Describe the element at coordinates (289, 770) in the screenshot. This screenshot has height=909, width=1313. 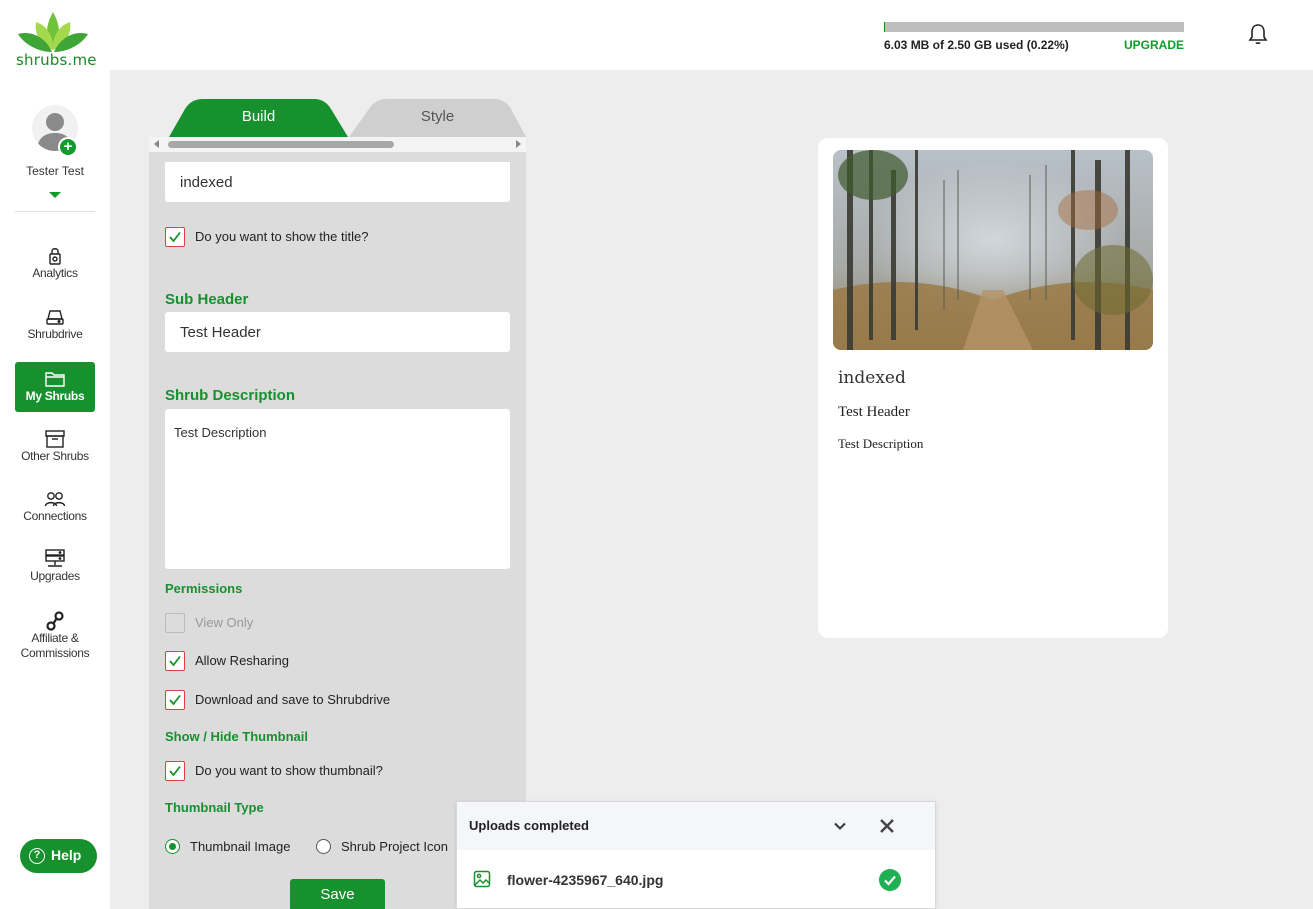
I see `show-thumbnail-label: Do you want to show thumbnail?` at that location.